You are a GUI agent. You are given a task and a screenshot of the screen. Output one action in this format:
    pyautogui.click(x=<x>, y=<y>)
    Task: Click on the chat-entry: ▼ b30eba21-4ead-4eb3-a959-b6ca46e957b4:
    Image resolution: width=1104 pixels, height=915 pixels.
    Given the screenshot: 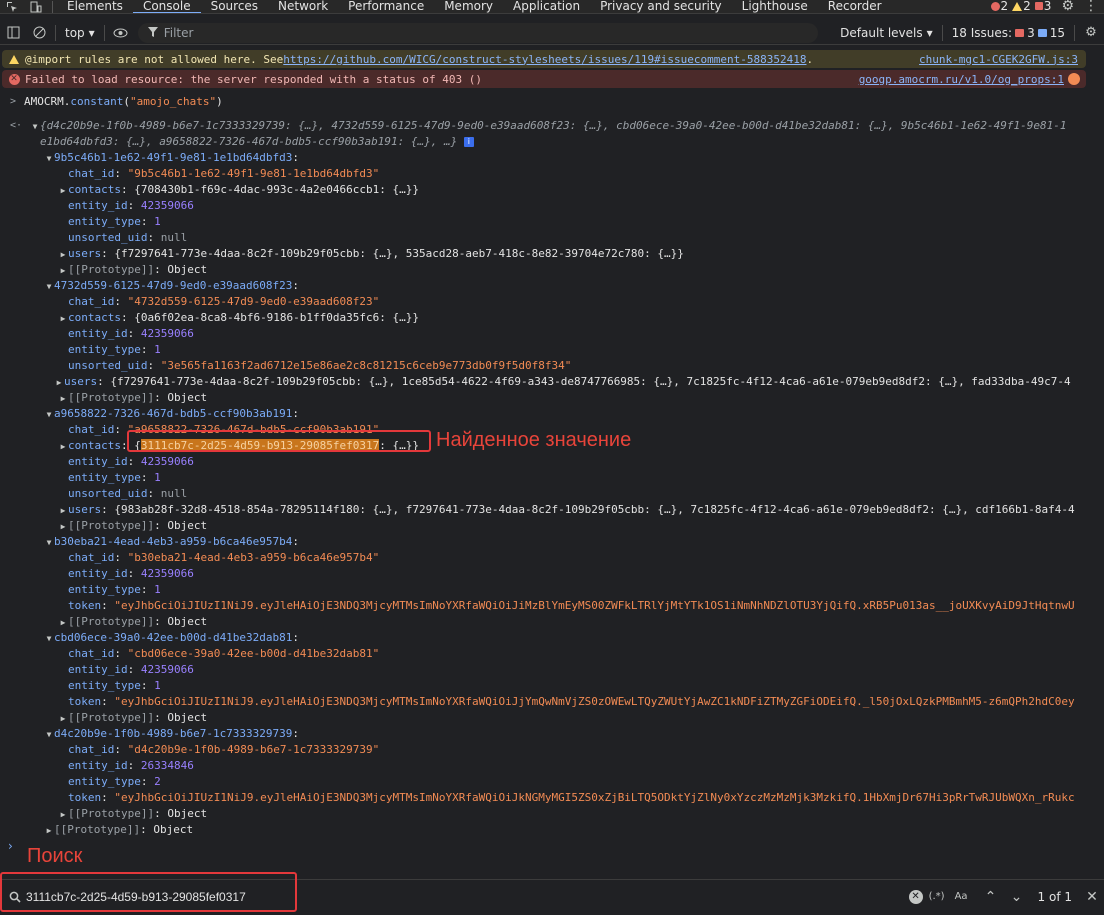 What is the action you would take?
    pyautogui.click(x=547, y=542)
    